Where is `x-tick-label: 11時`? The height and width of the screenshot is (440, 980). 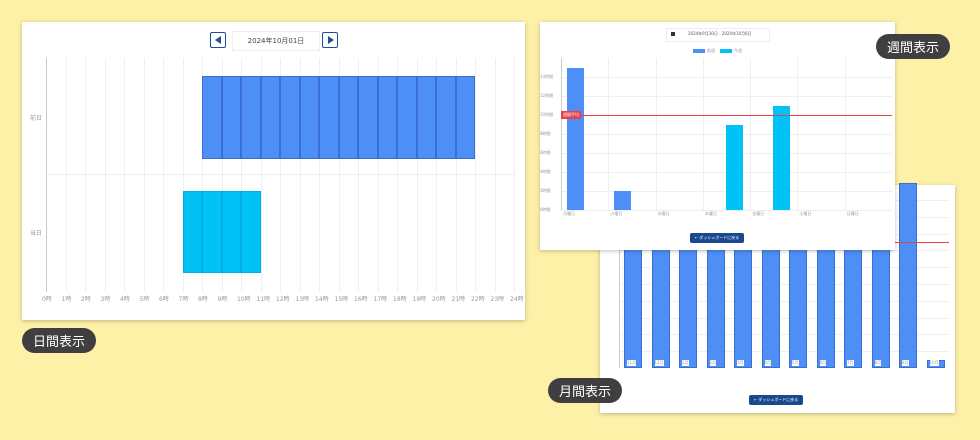 x-tick-label: 11時 is located at coordinates (263, 299).